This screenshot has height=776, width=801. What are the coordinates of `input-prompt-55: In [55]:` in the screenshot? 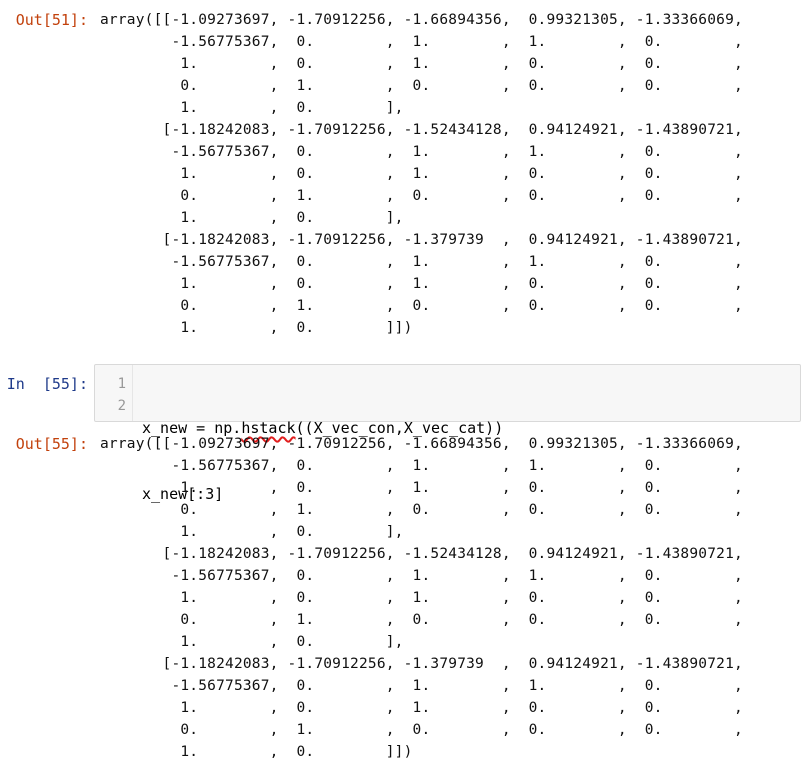 It's located at (47, 384).